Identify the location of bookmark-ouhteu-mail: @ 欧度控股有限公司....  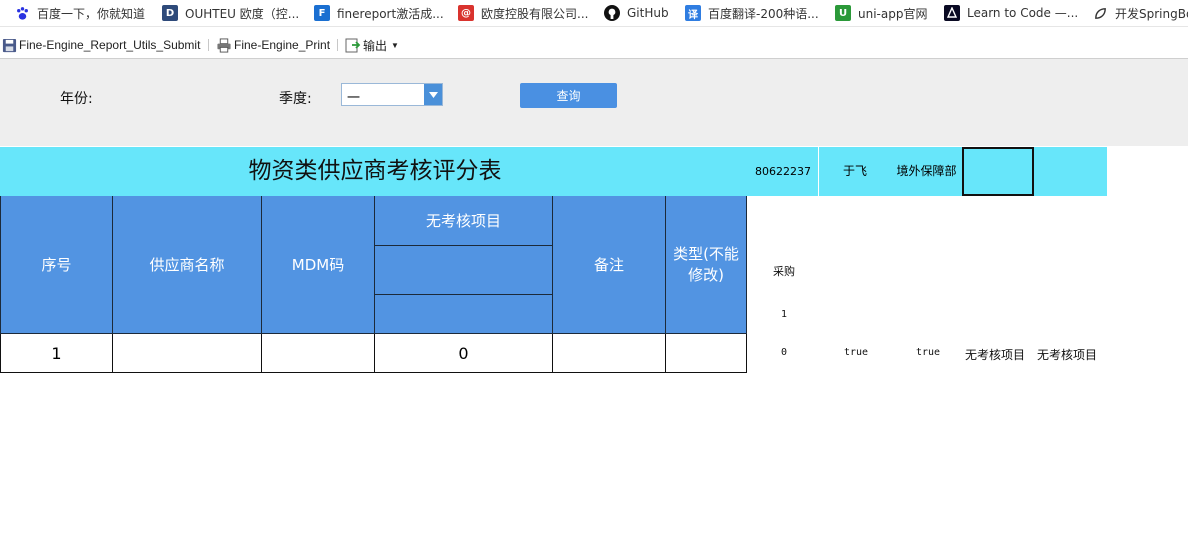
(523, 13).